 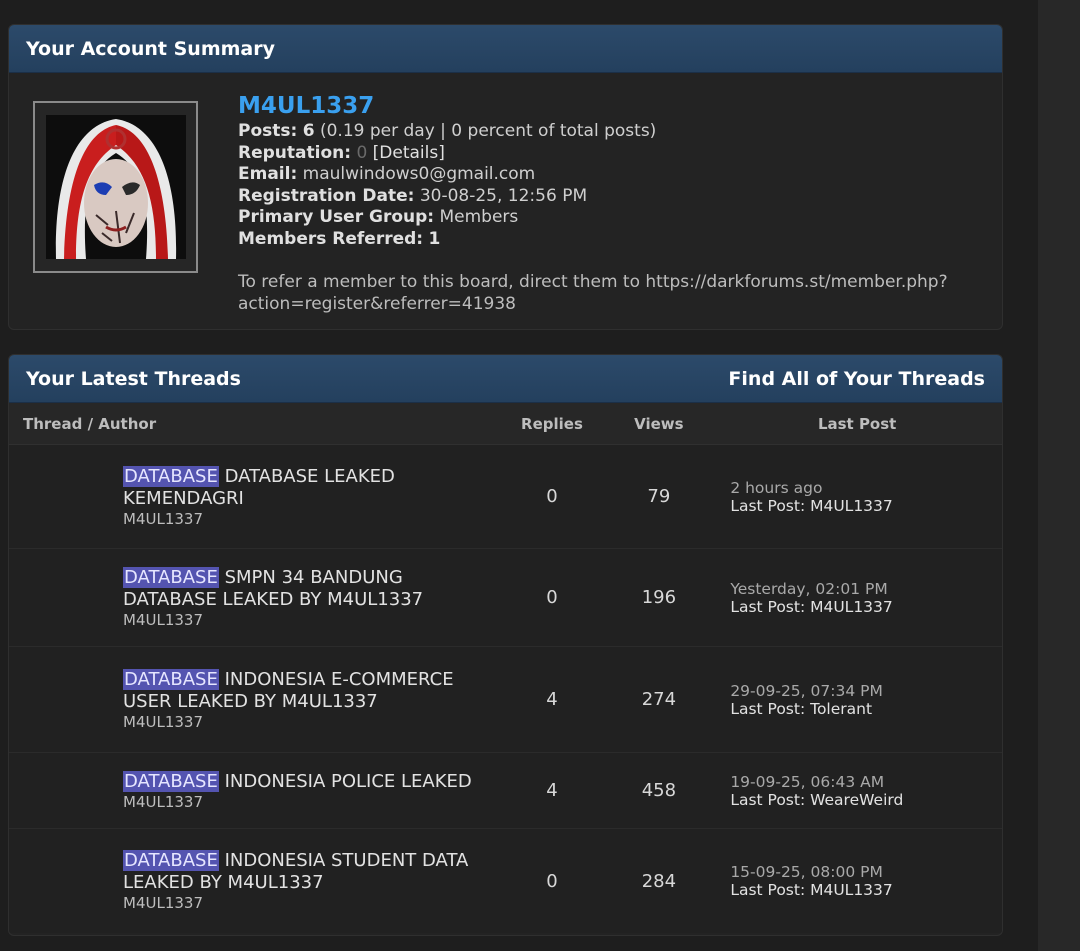 What do you see at coordinates (479, 217) in the screenshot?
I see `user-group-value: Members` at bounding box center [479, 217].